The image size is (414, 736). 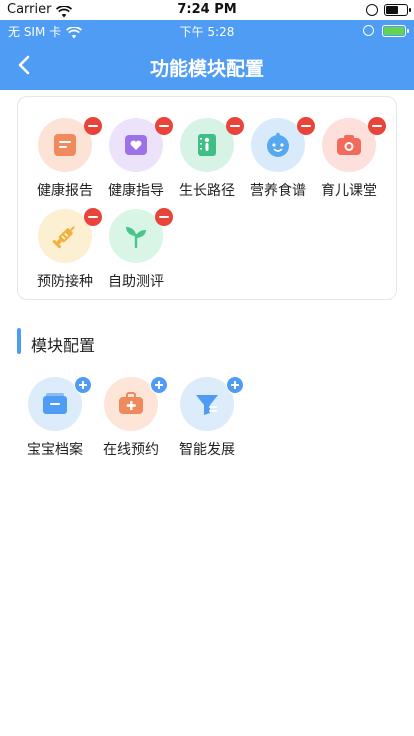 What do you see at coordinates (207, 405) in the screenshot?
I see `funnel-icon` at bounding box center [207, 405].